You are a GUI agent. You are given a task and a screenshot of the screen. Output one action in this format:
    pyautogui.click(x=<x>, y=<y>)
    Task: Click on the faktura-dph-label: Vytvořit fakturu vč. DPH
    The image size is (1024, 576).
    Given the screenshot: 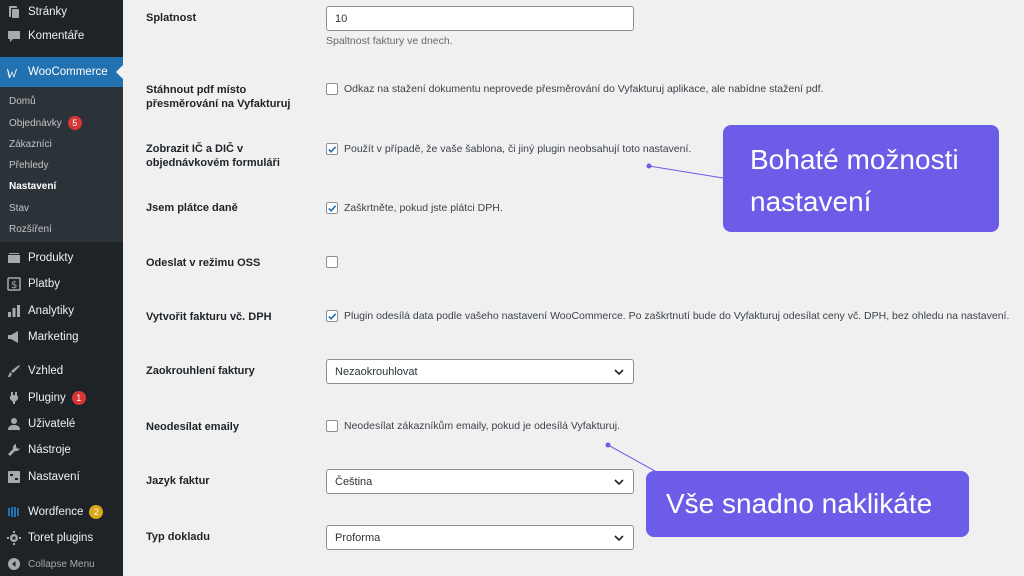 What is the action you would take?
    pyautogui.click(x=209, y=317)
    